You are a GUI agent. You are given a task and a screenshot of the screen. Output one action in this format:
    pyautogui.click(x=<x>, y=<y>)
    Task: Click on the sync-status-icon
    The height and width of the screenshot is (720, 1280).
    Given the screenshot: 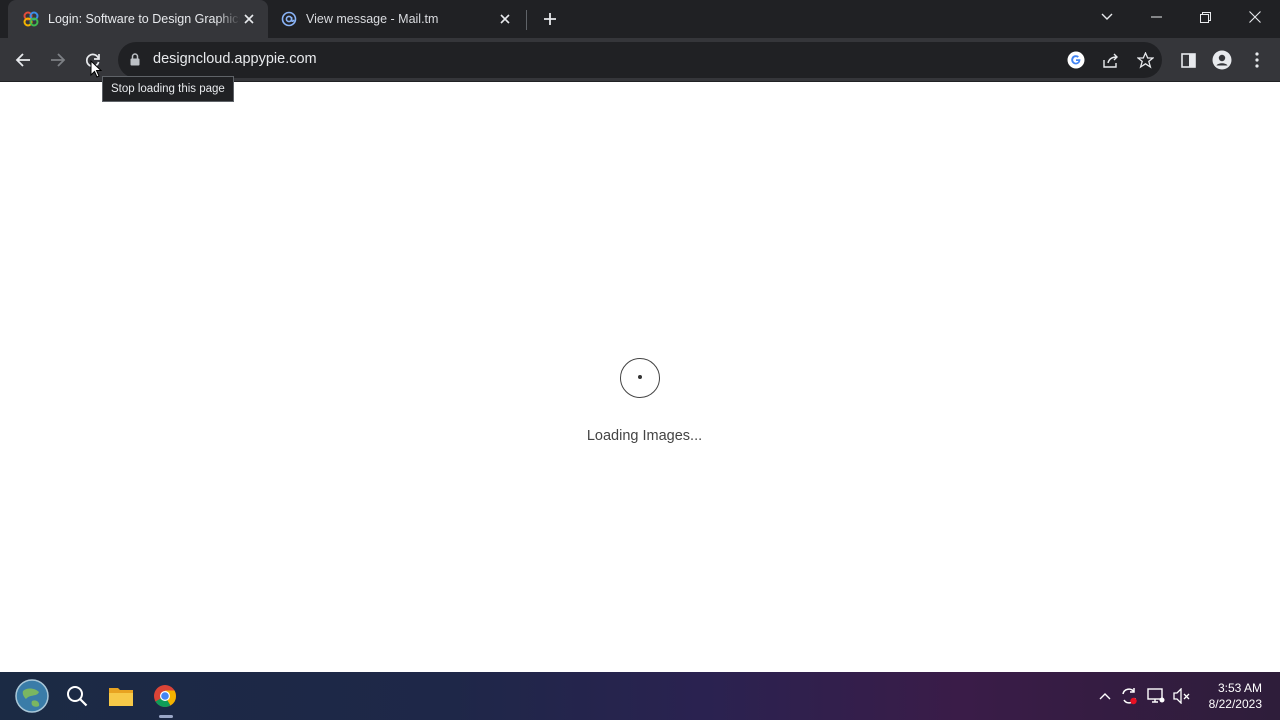 What is the action you would take?
    pyautogui.click(x=1129, y=696)
    